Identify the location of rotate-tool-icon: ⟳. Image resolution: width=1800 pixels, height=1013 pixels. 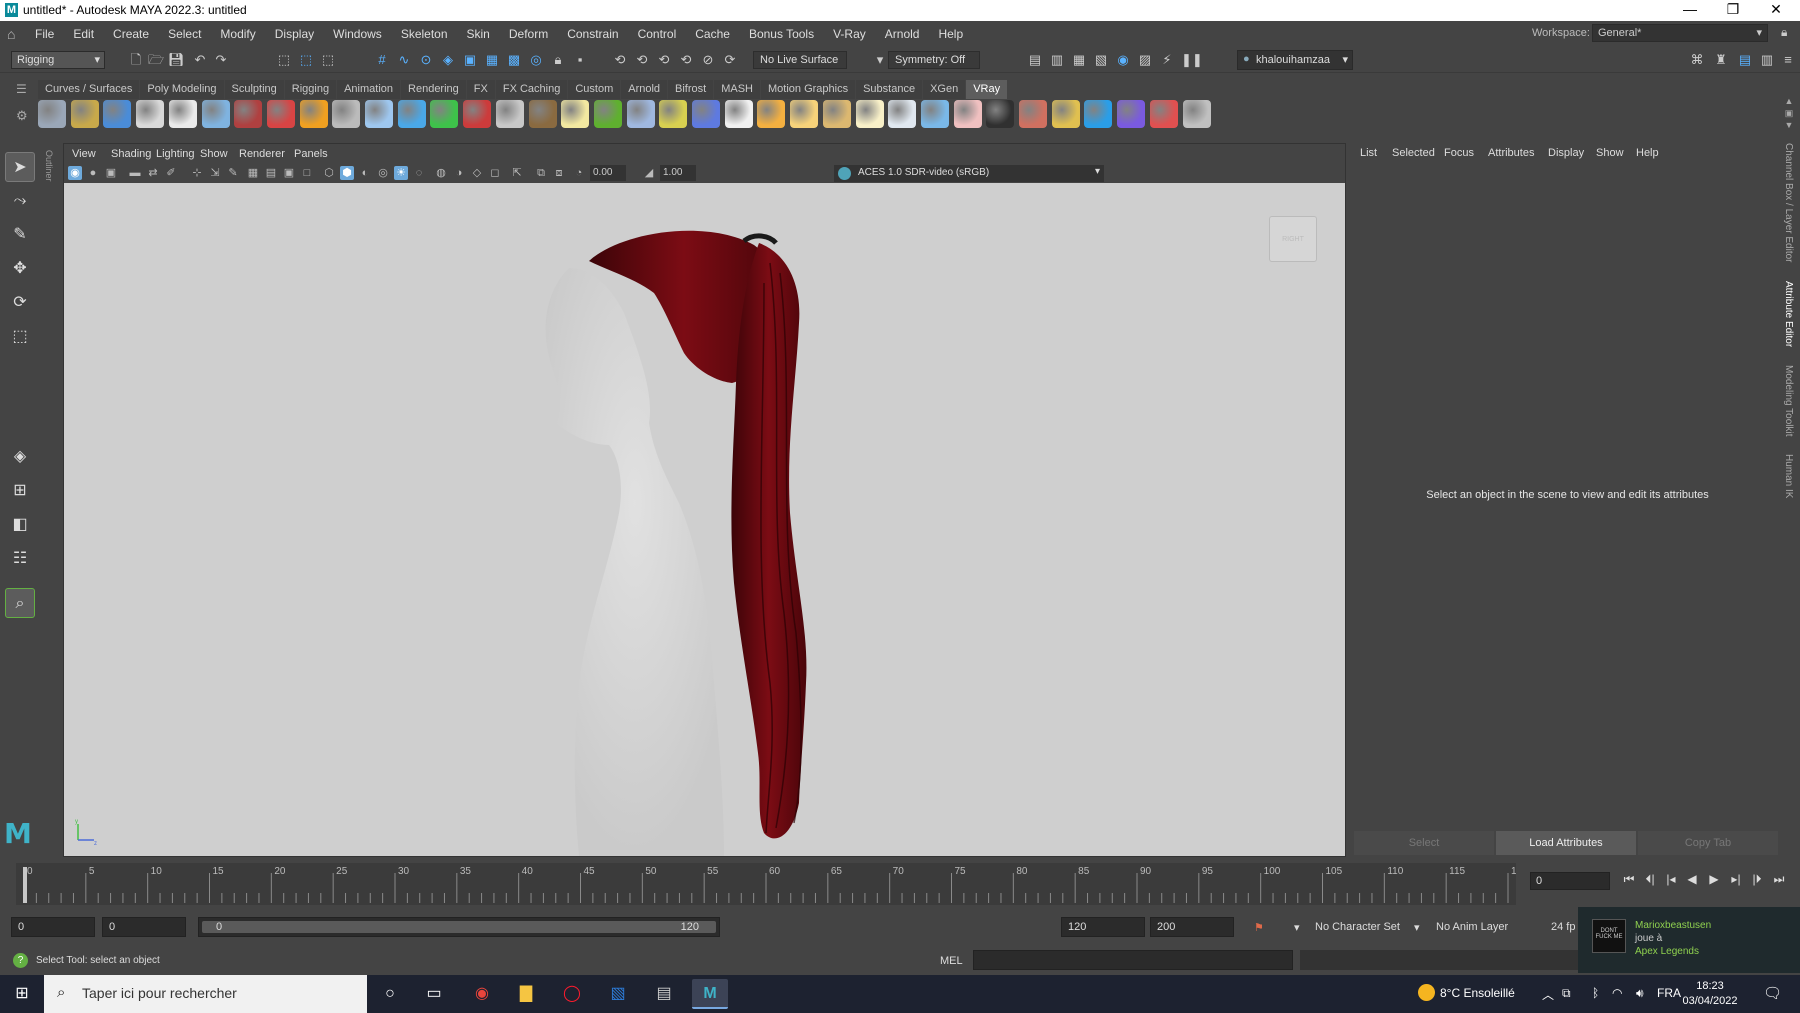
(20, 303).